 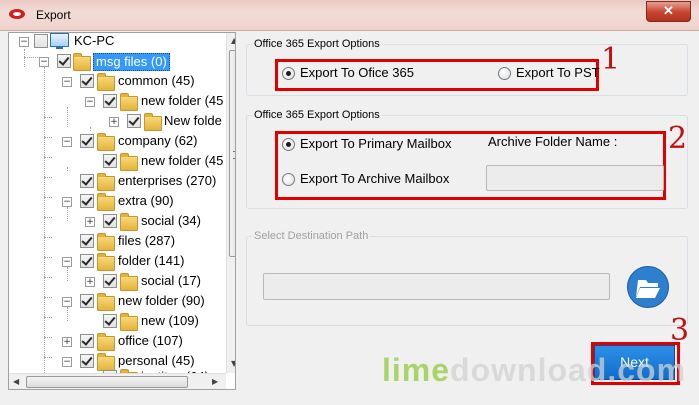 I want to click on tree-vertical-scrollbar: ▲ ▼, so click(x=230, y=203).